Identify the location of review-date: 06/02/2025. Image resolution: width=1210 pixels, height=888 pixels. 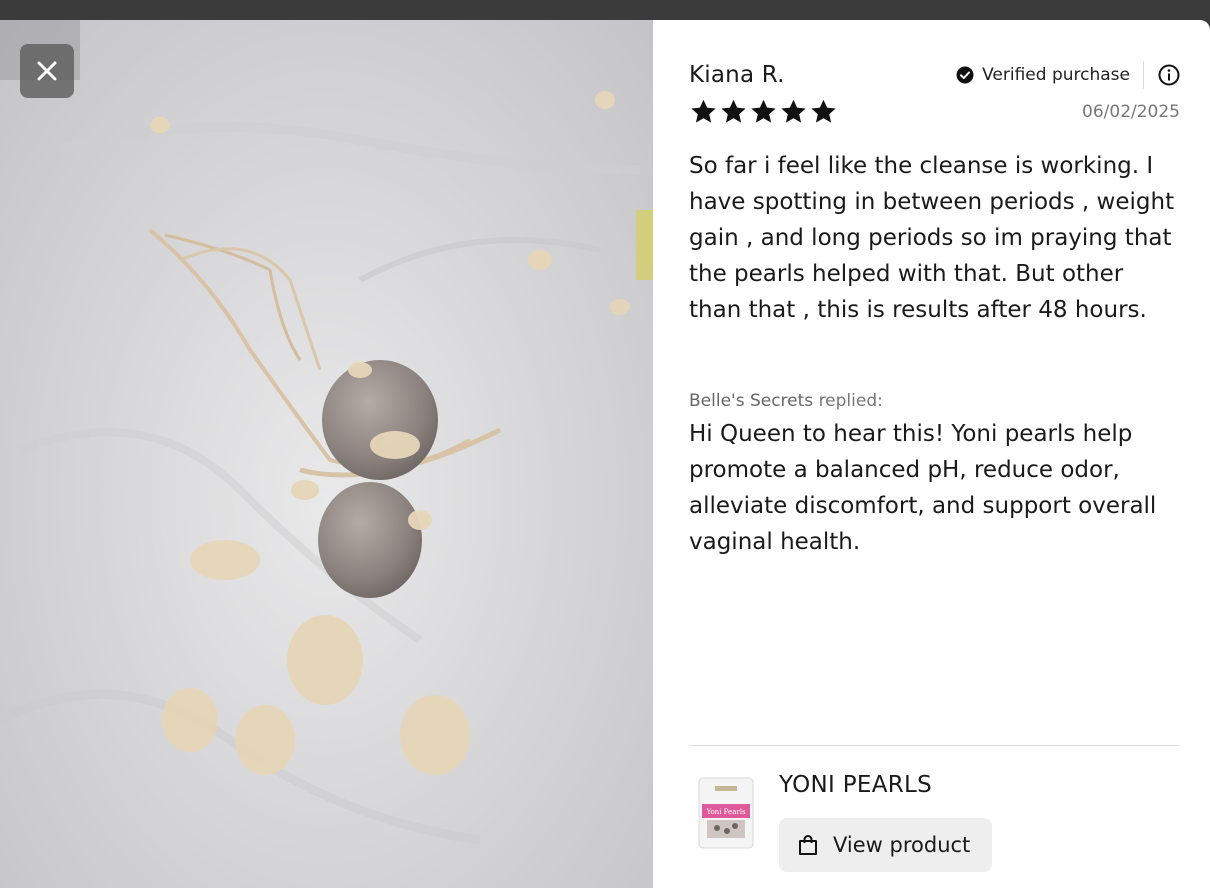
(1131, 112).